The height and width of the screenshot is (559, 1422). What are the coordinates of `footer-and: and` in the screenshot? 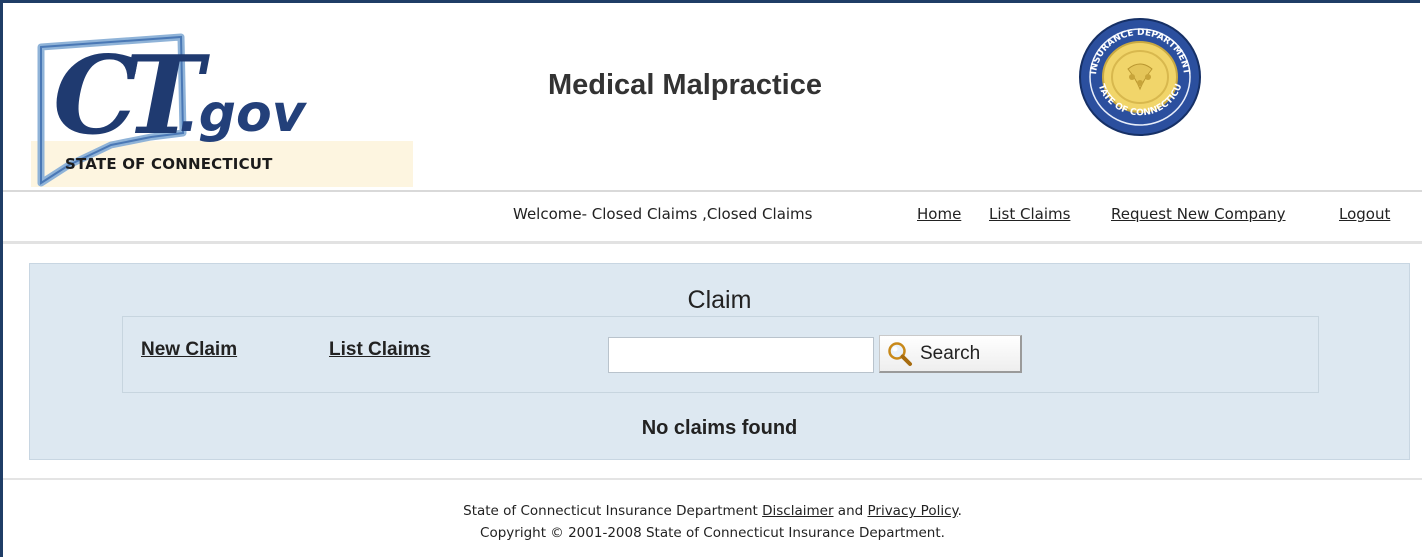 It's located at (850, 511).